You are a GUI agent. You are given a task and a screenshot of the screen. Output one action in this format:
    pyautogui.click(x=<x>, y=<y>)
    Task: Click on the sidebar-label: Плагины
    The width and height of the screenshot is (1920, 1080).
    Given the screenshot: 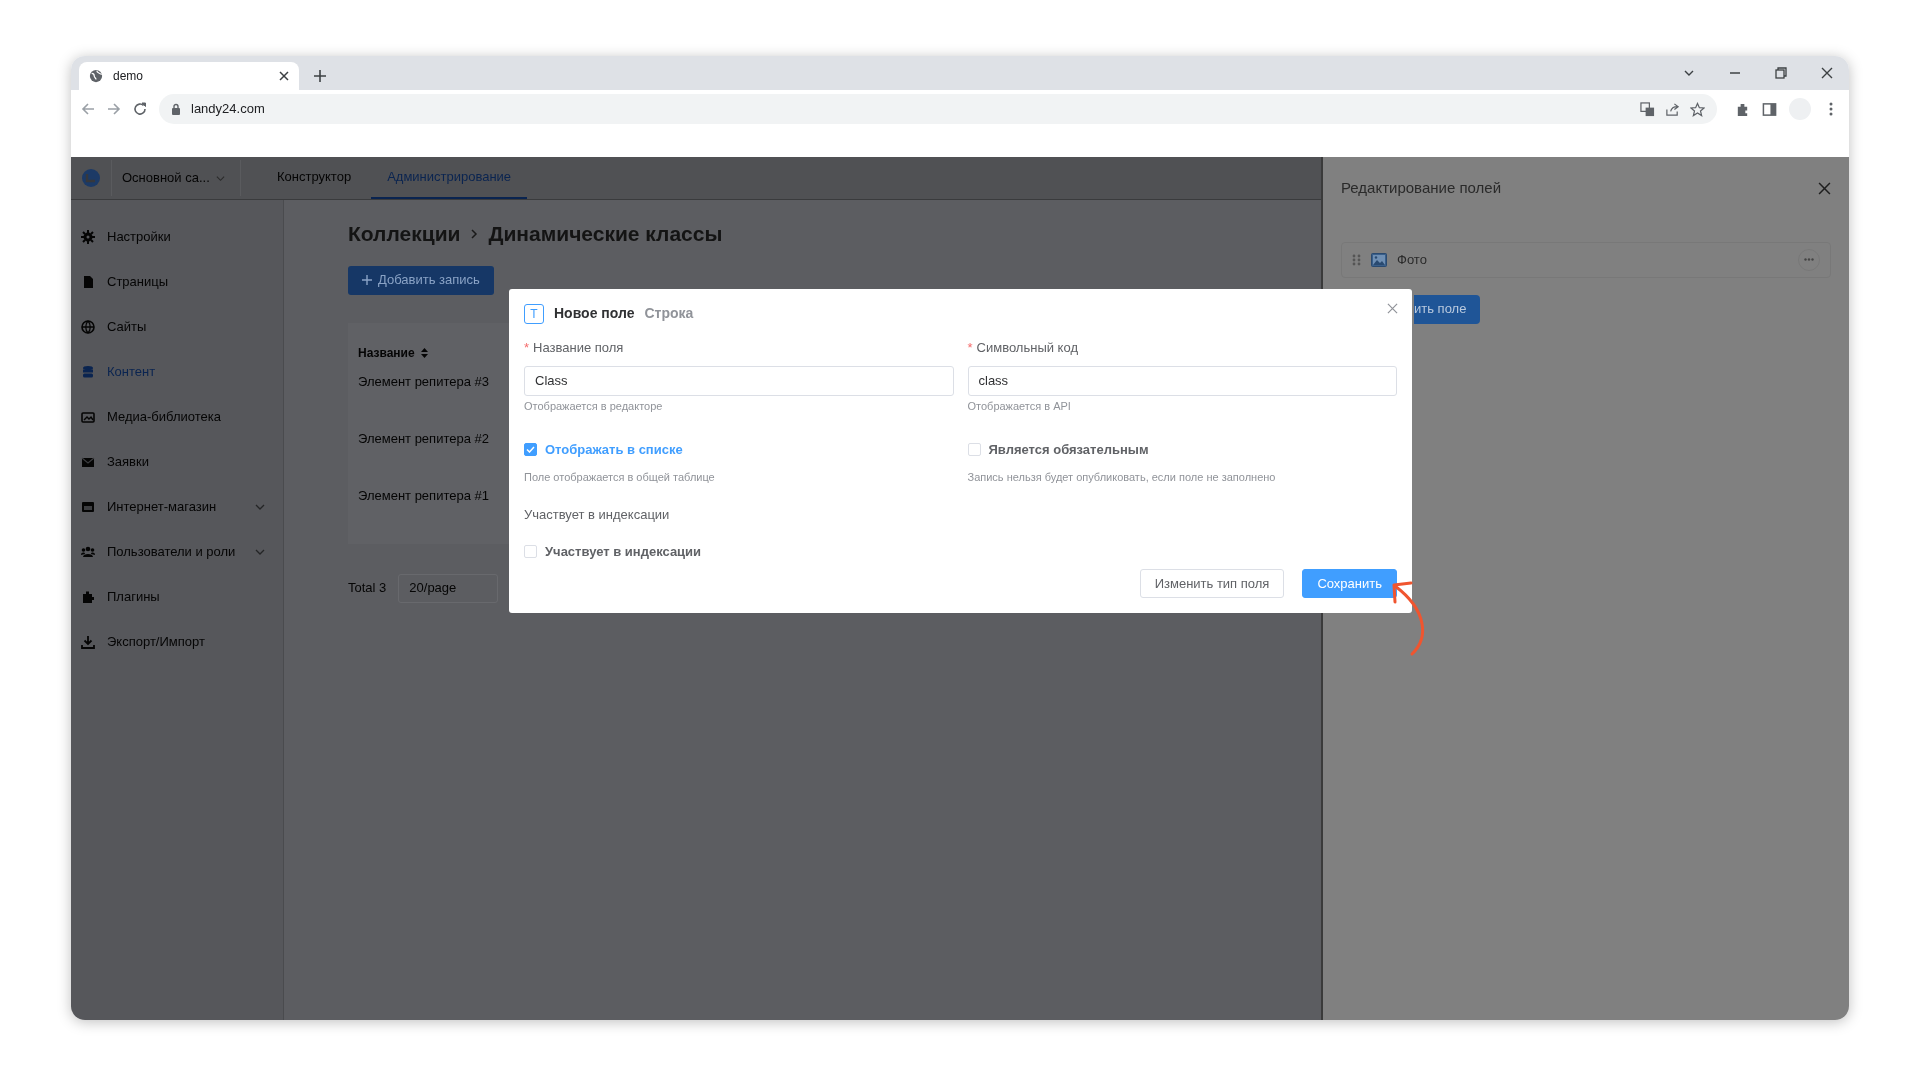 What is the action you would take?
    pyautogui.click(x=134, y=596)
    